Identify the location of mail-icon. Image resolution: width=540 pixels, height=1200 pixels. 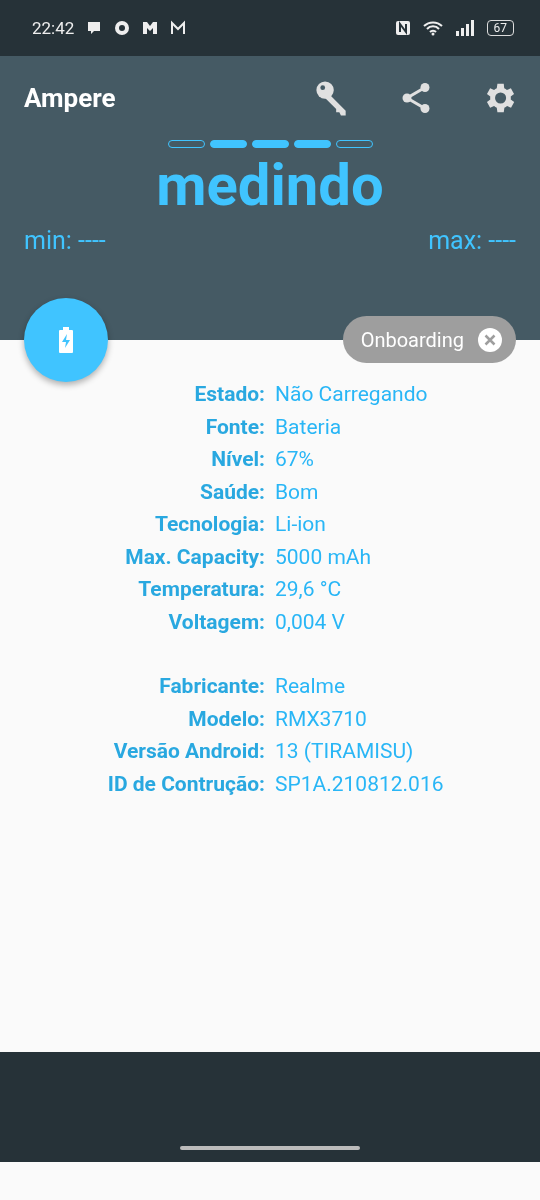
(178, 28).